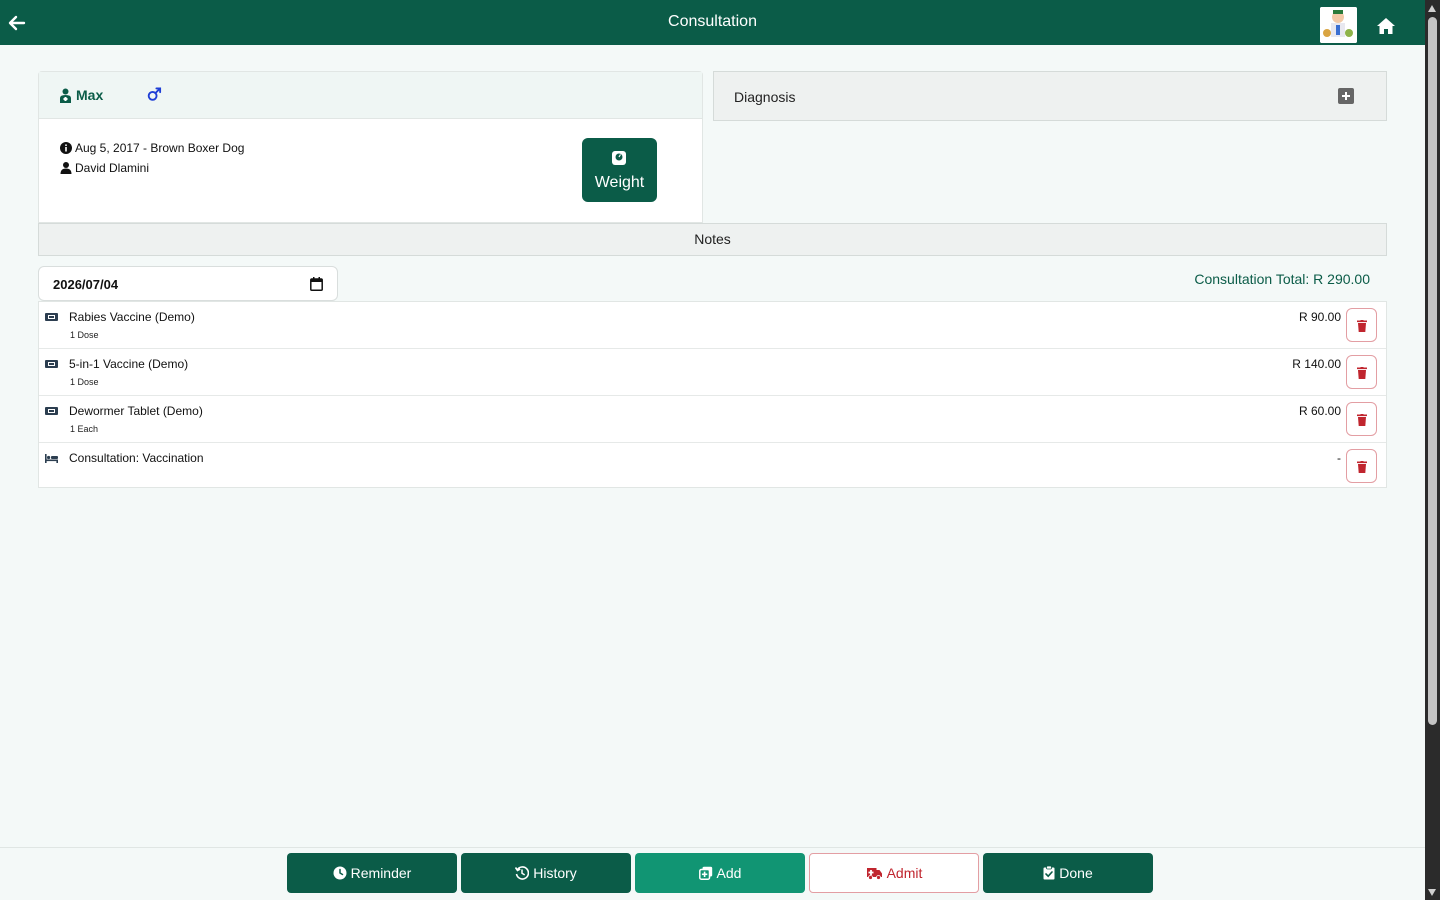 The width and height of the screenshot is (1440, 900). I want to click on history-button: History, so click(546, 873).